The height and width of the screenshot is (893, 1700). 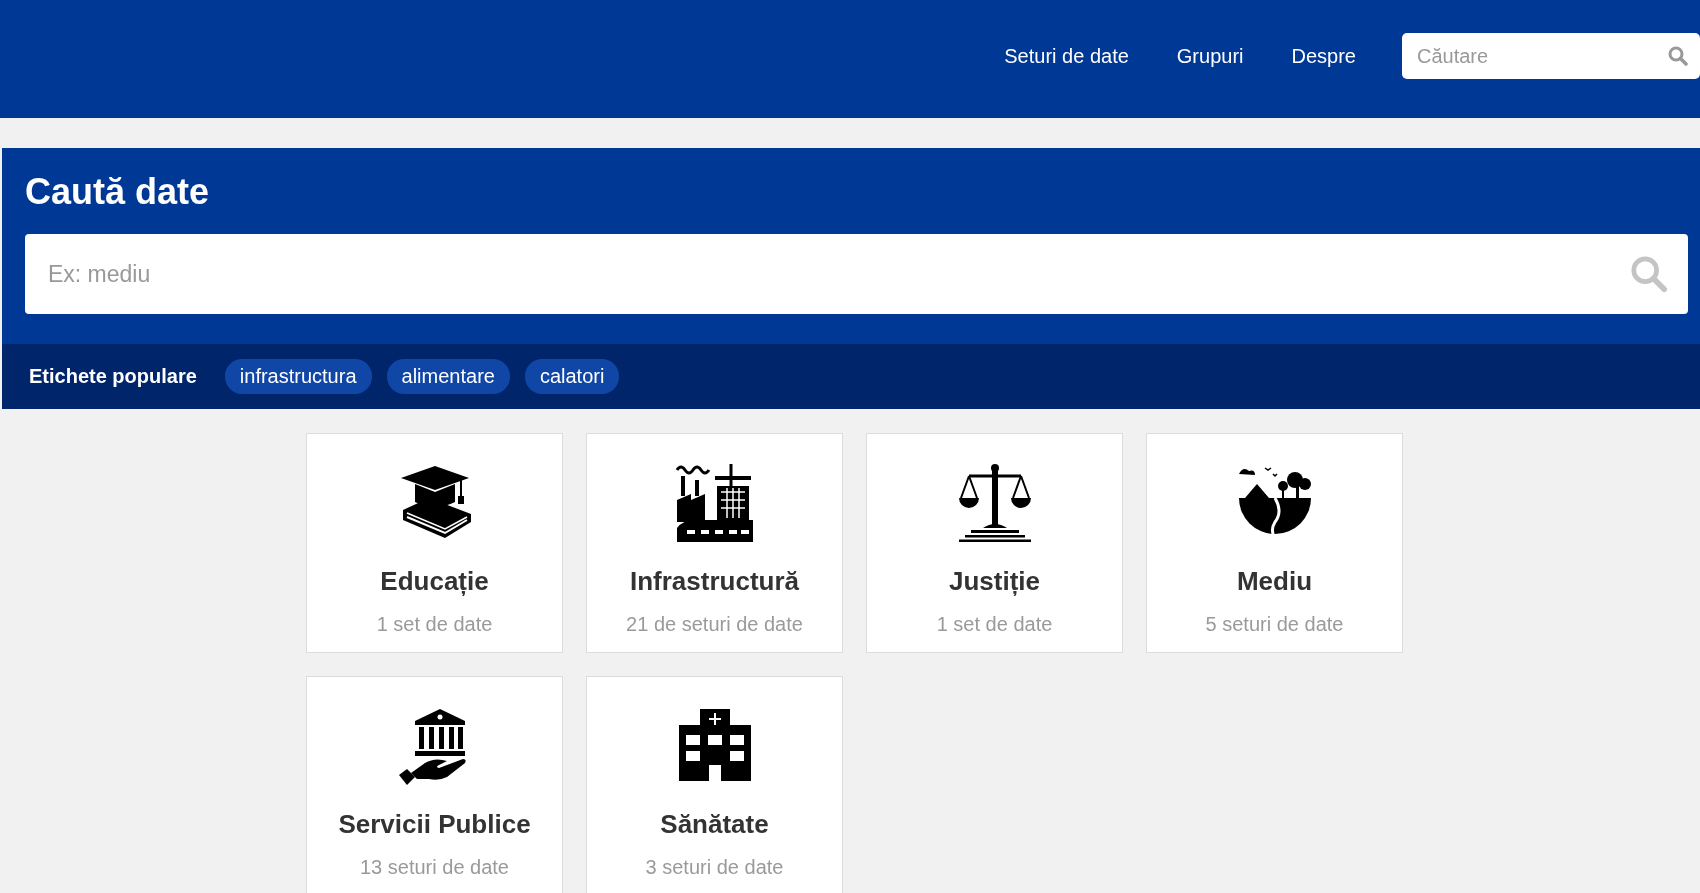 What do you see at coordinates (118, 192) in the screenshot?
I see `page-title: Caută date` at bounding box center [118, 192].